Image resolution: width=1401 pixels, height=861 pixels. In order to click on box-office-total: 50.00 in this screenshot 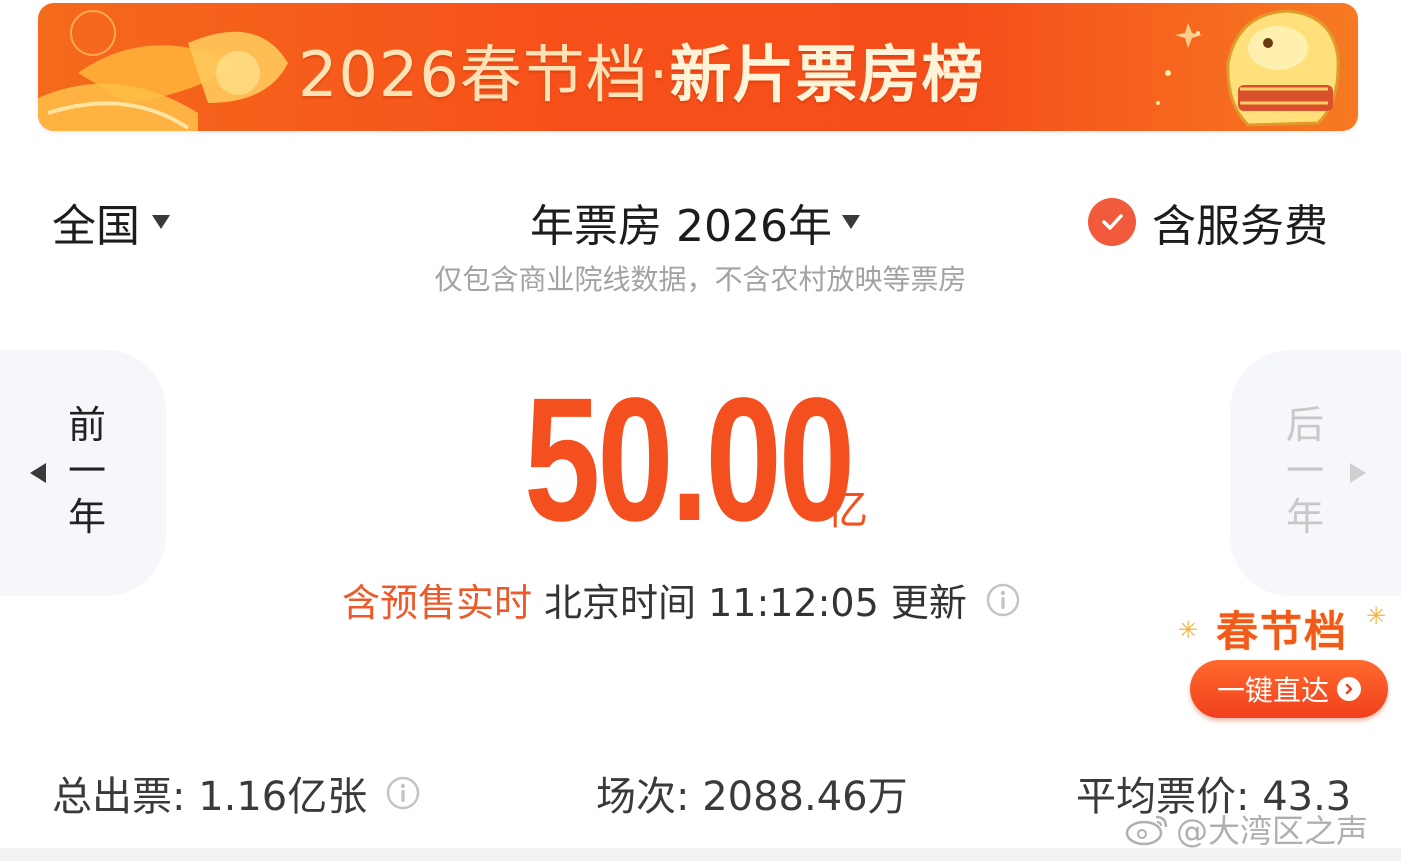, I will do `click(689, 460)`.